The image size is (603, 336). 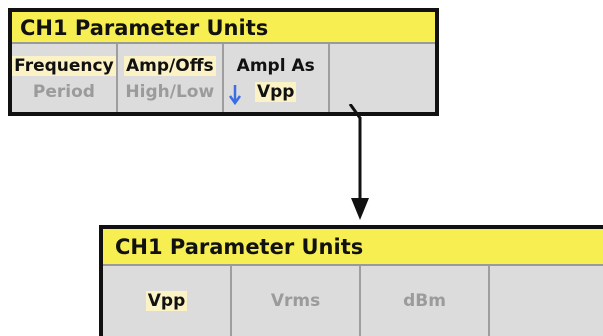 I want to click on softkey-label-amp-offs: Amp/Offs, so click(x=170, y=66).